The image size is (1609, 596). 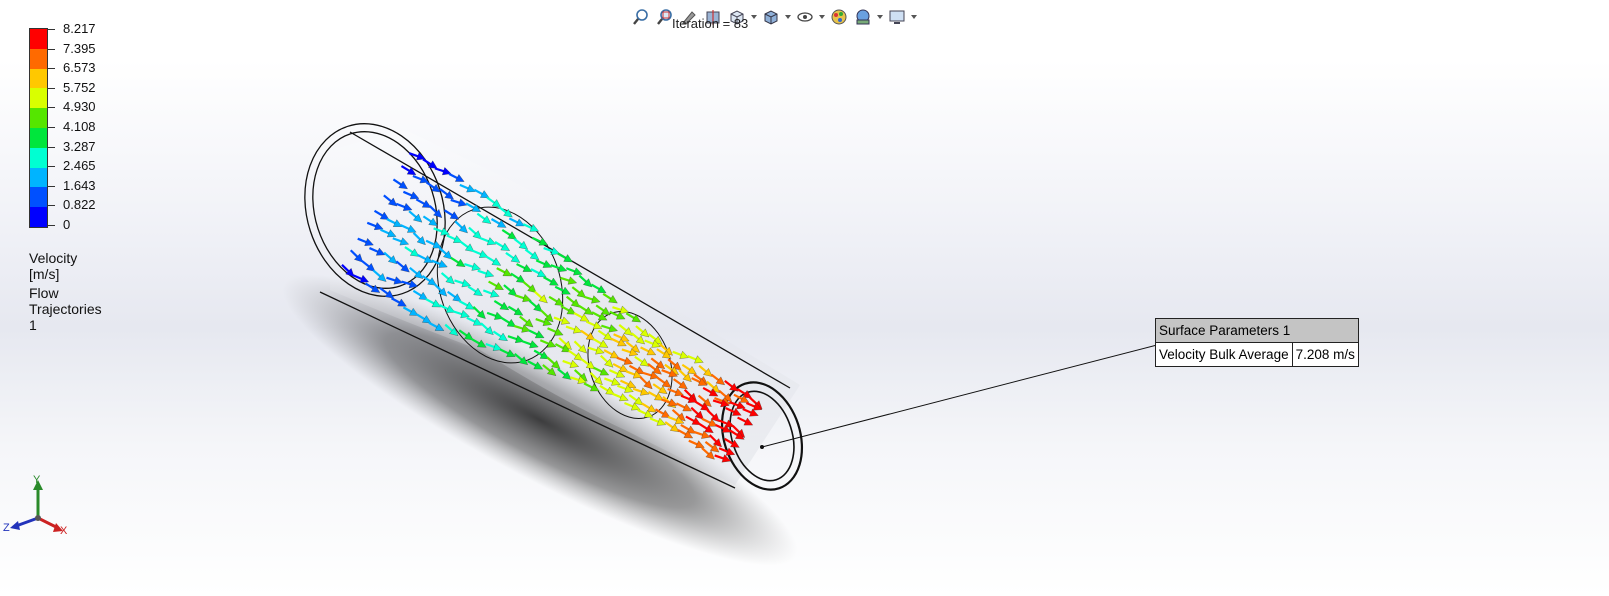 I want to click on triad-x-label: X, so click(x=64, y=531).